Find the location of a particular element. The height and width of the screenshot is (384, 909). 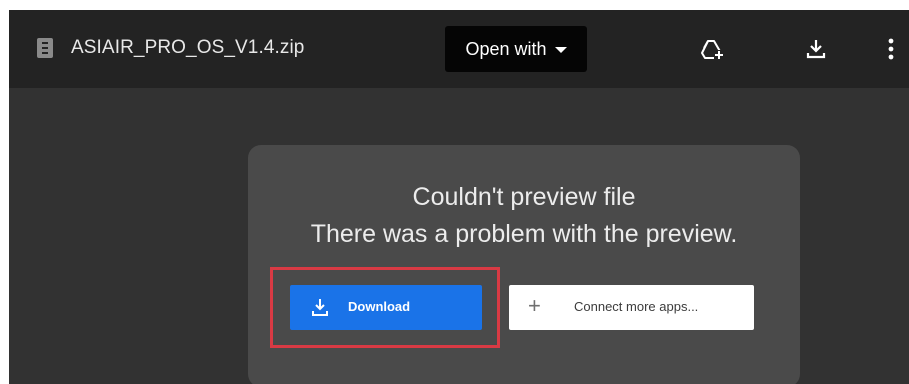

error-title: Couldn't preview file is located at coordinates (524, 197).